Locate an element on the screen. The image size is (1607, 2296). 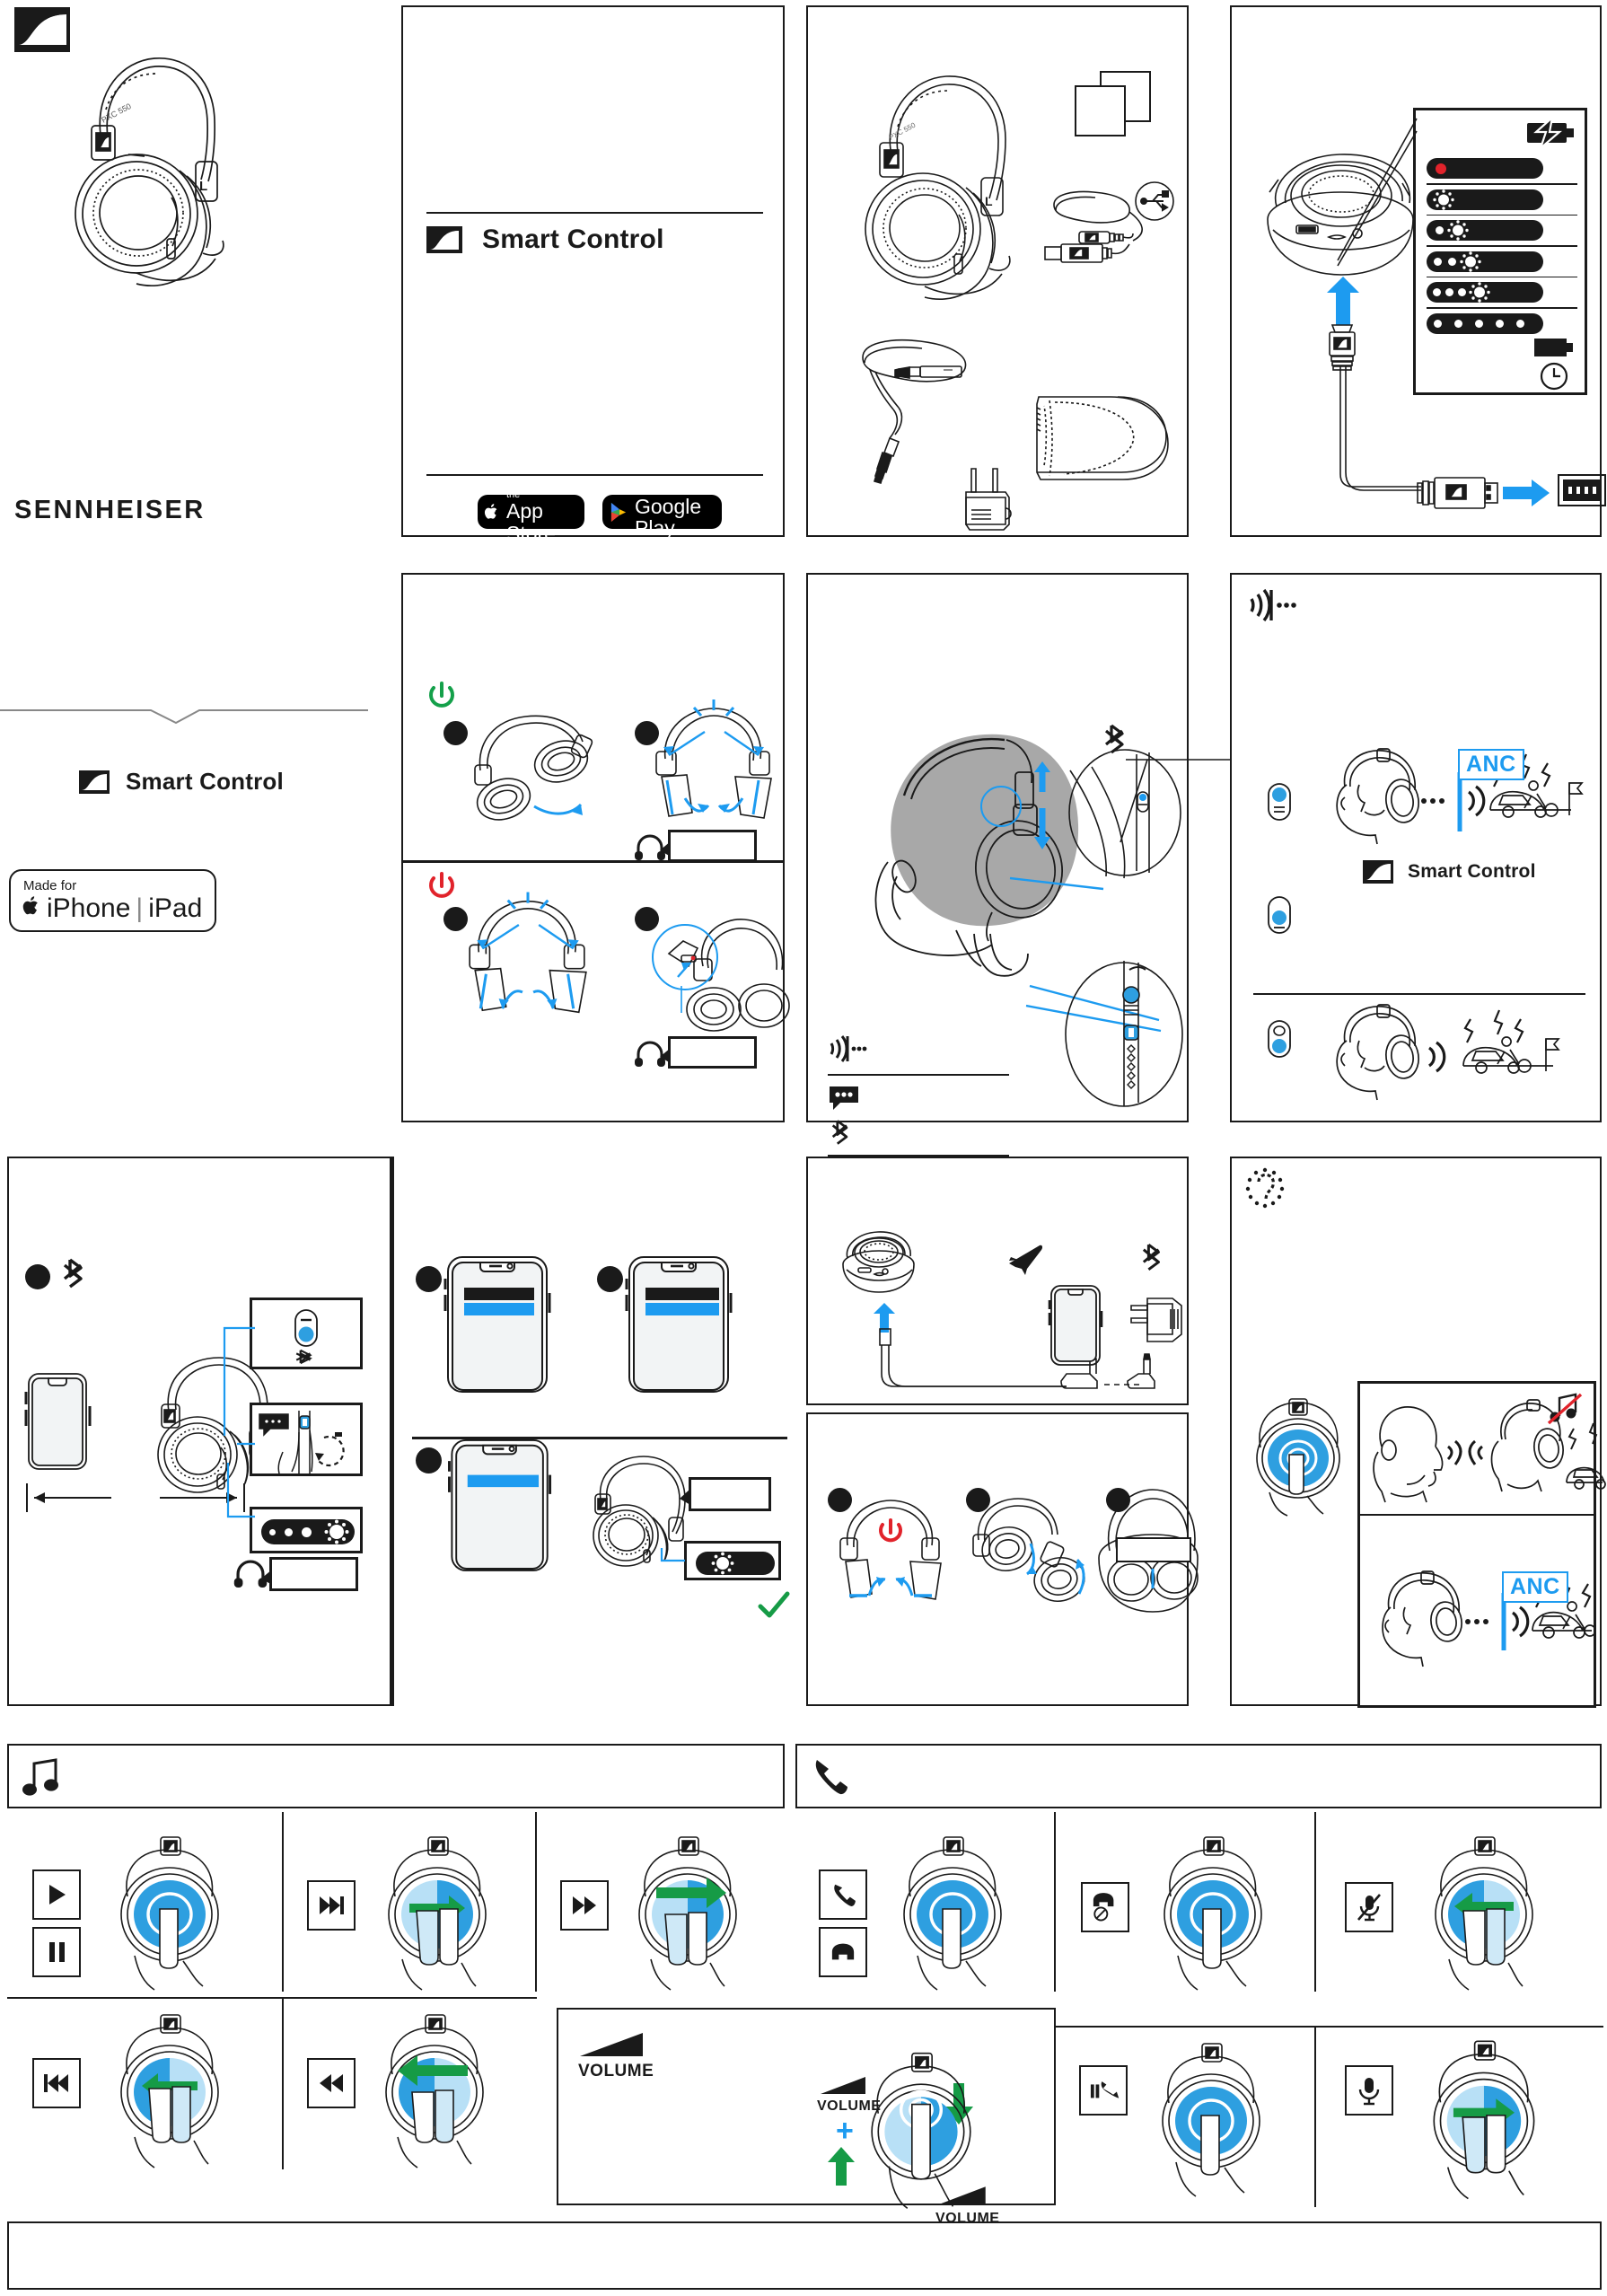
fold-step2-icon is located at coordinates (1028, 1550).